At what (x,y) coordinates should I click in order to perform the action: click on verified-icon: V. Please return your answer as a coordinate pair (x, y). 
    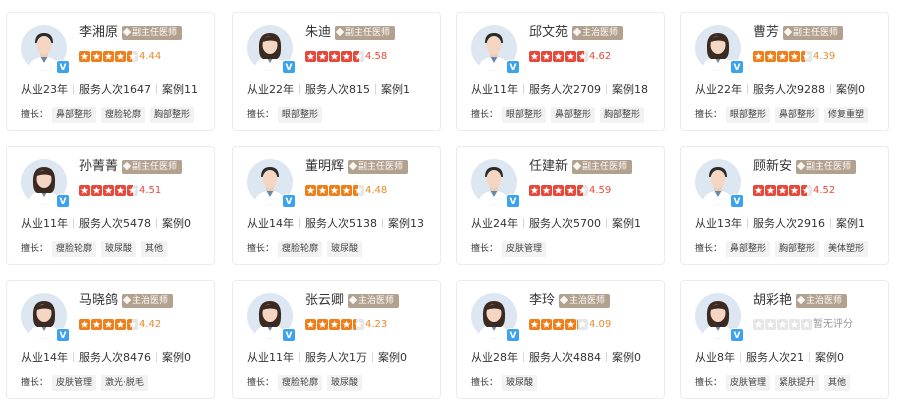
    Looking at the image, I should click on (289, 67).